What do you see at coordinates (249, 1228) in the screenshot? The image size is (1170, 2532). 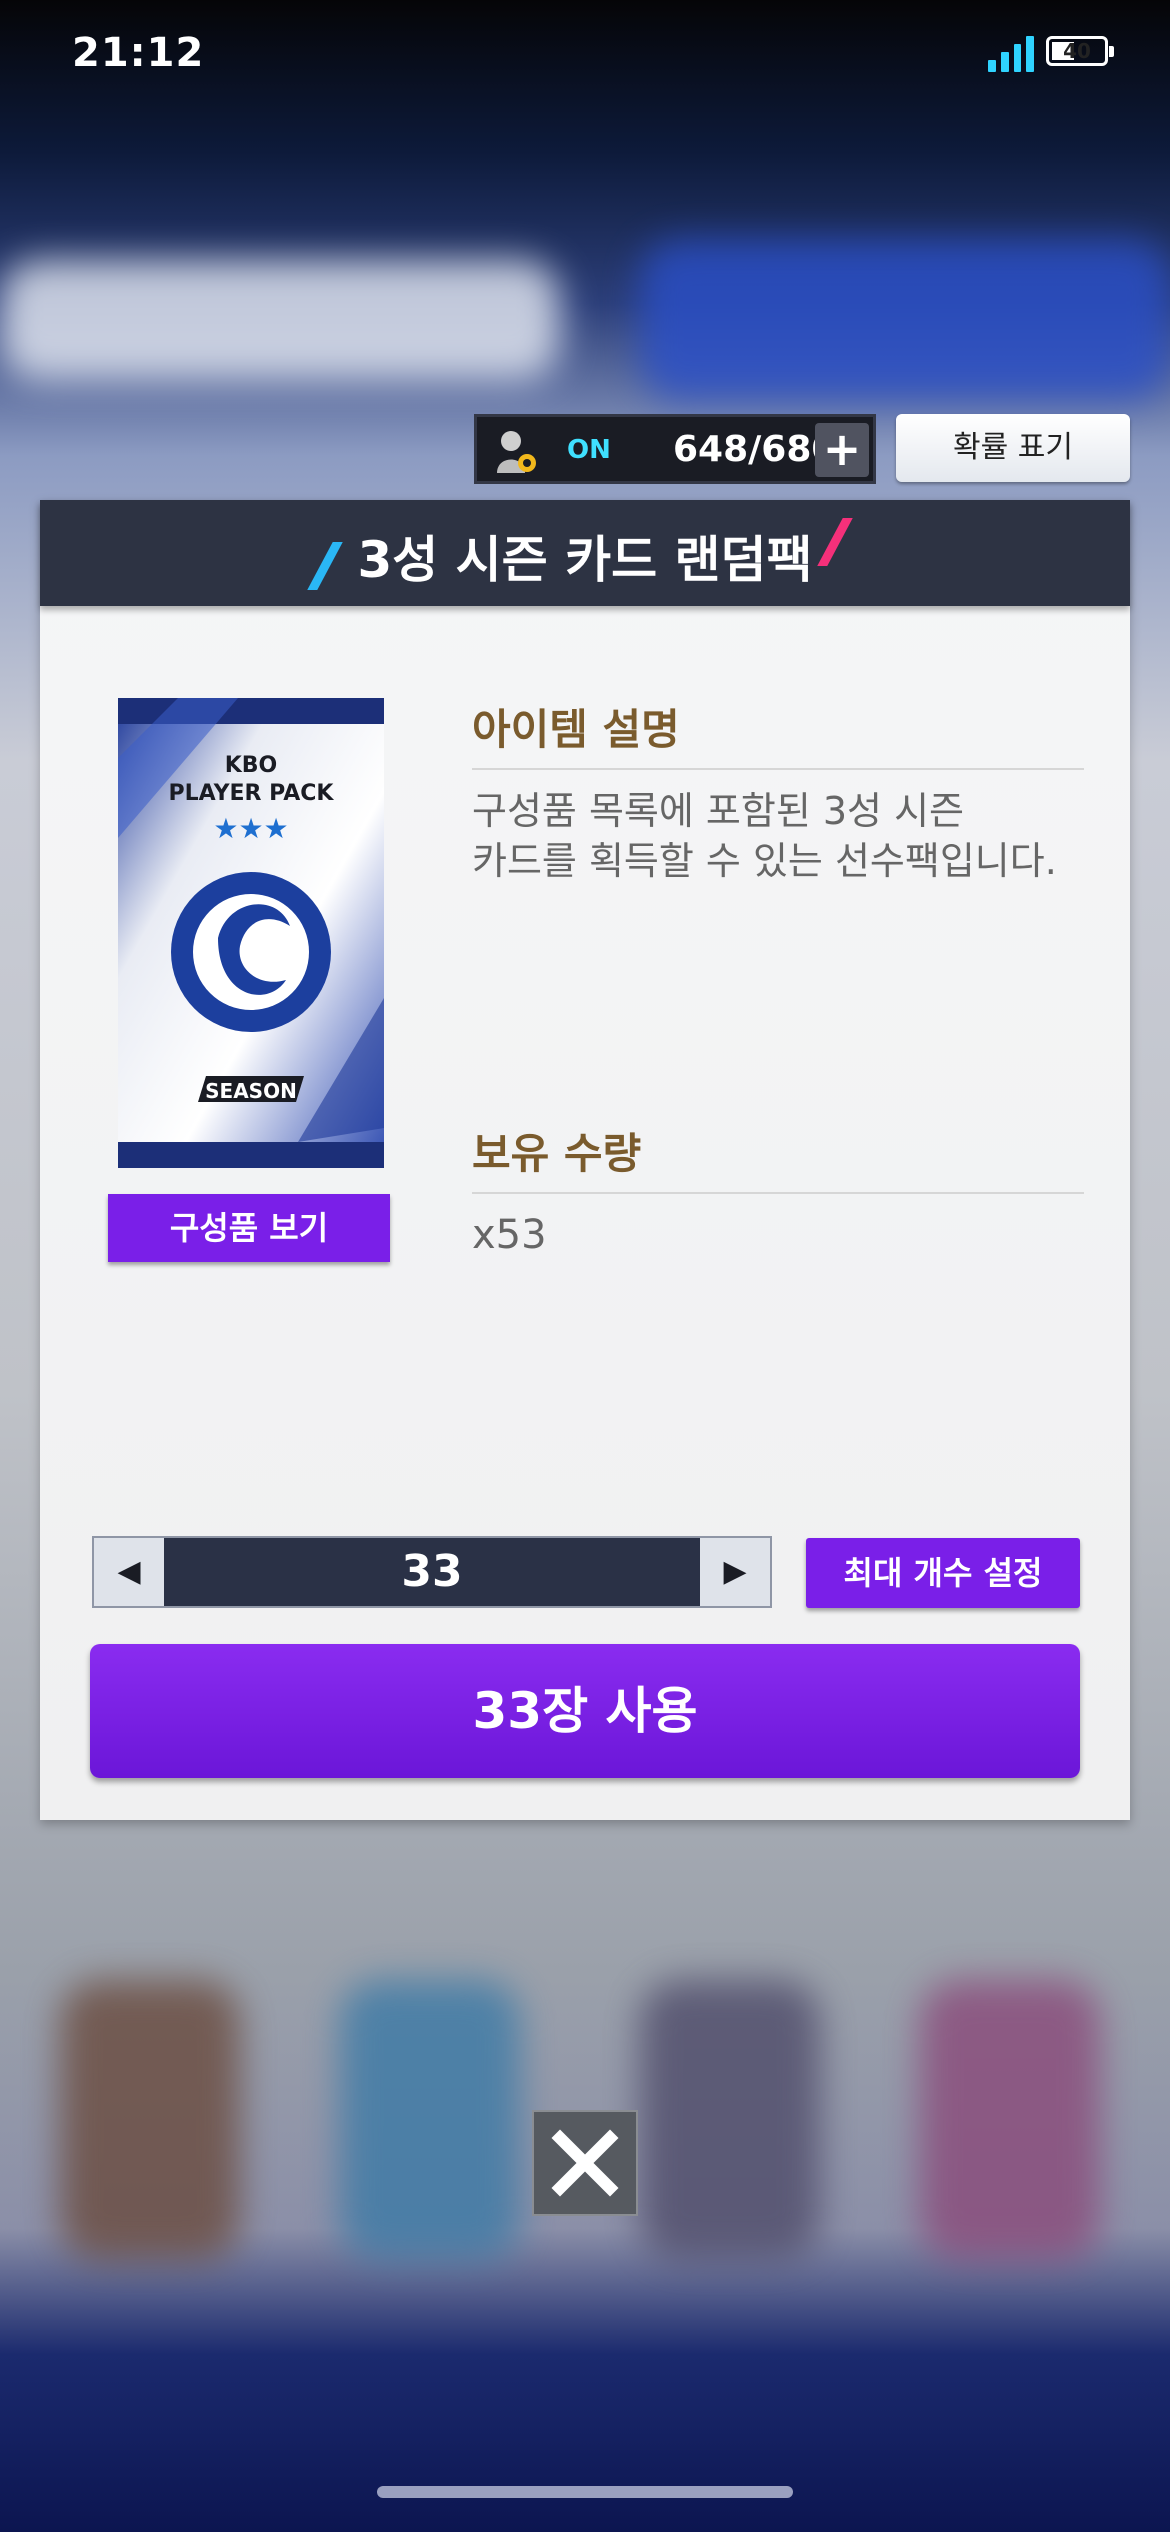 I see `view-contents-button: 구성품 보기` at bounding box center [249, 1228].